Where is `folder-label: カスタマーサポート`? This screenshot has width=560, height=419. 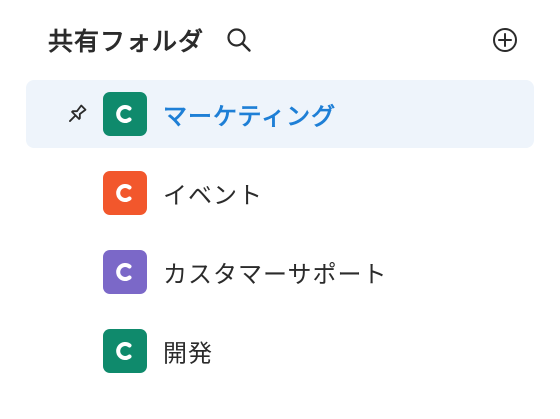 folder-label: カスタマーサポート is located at coordinates (275, 274).